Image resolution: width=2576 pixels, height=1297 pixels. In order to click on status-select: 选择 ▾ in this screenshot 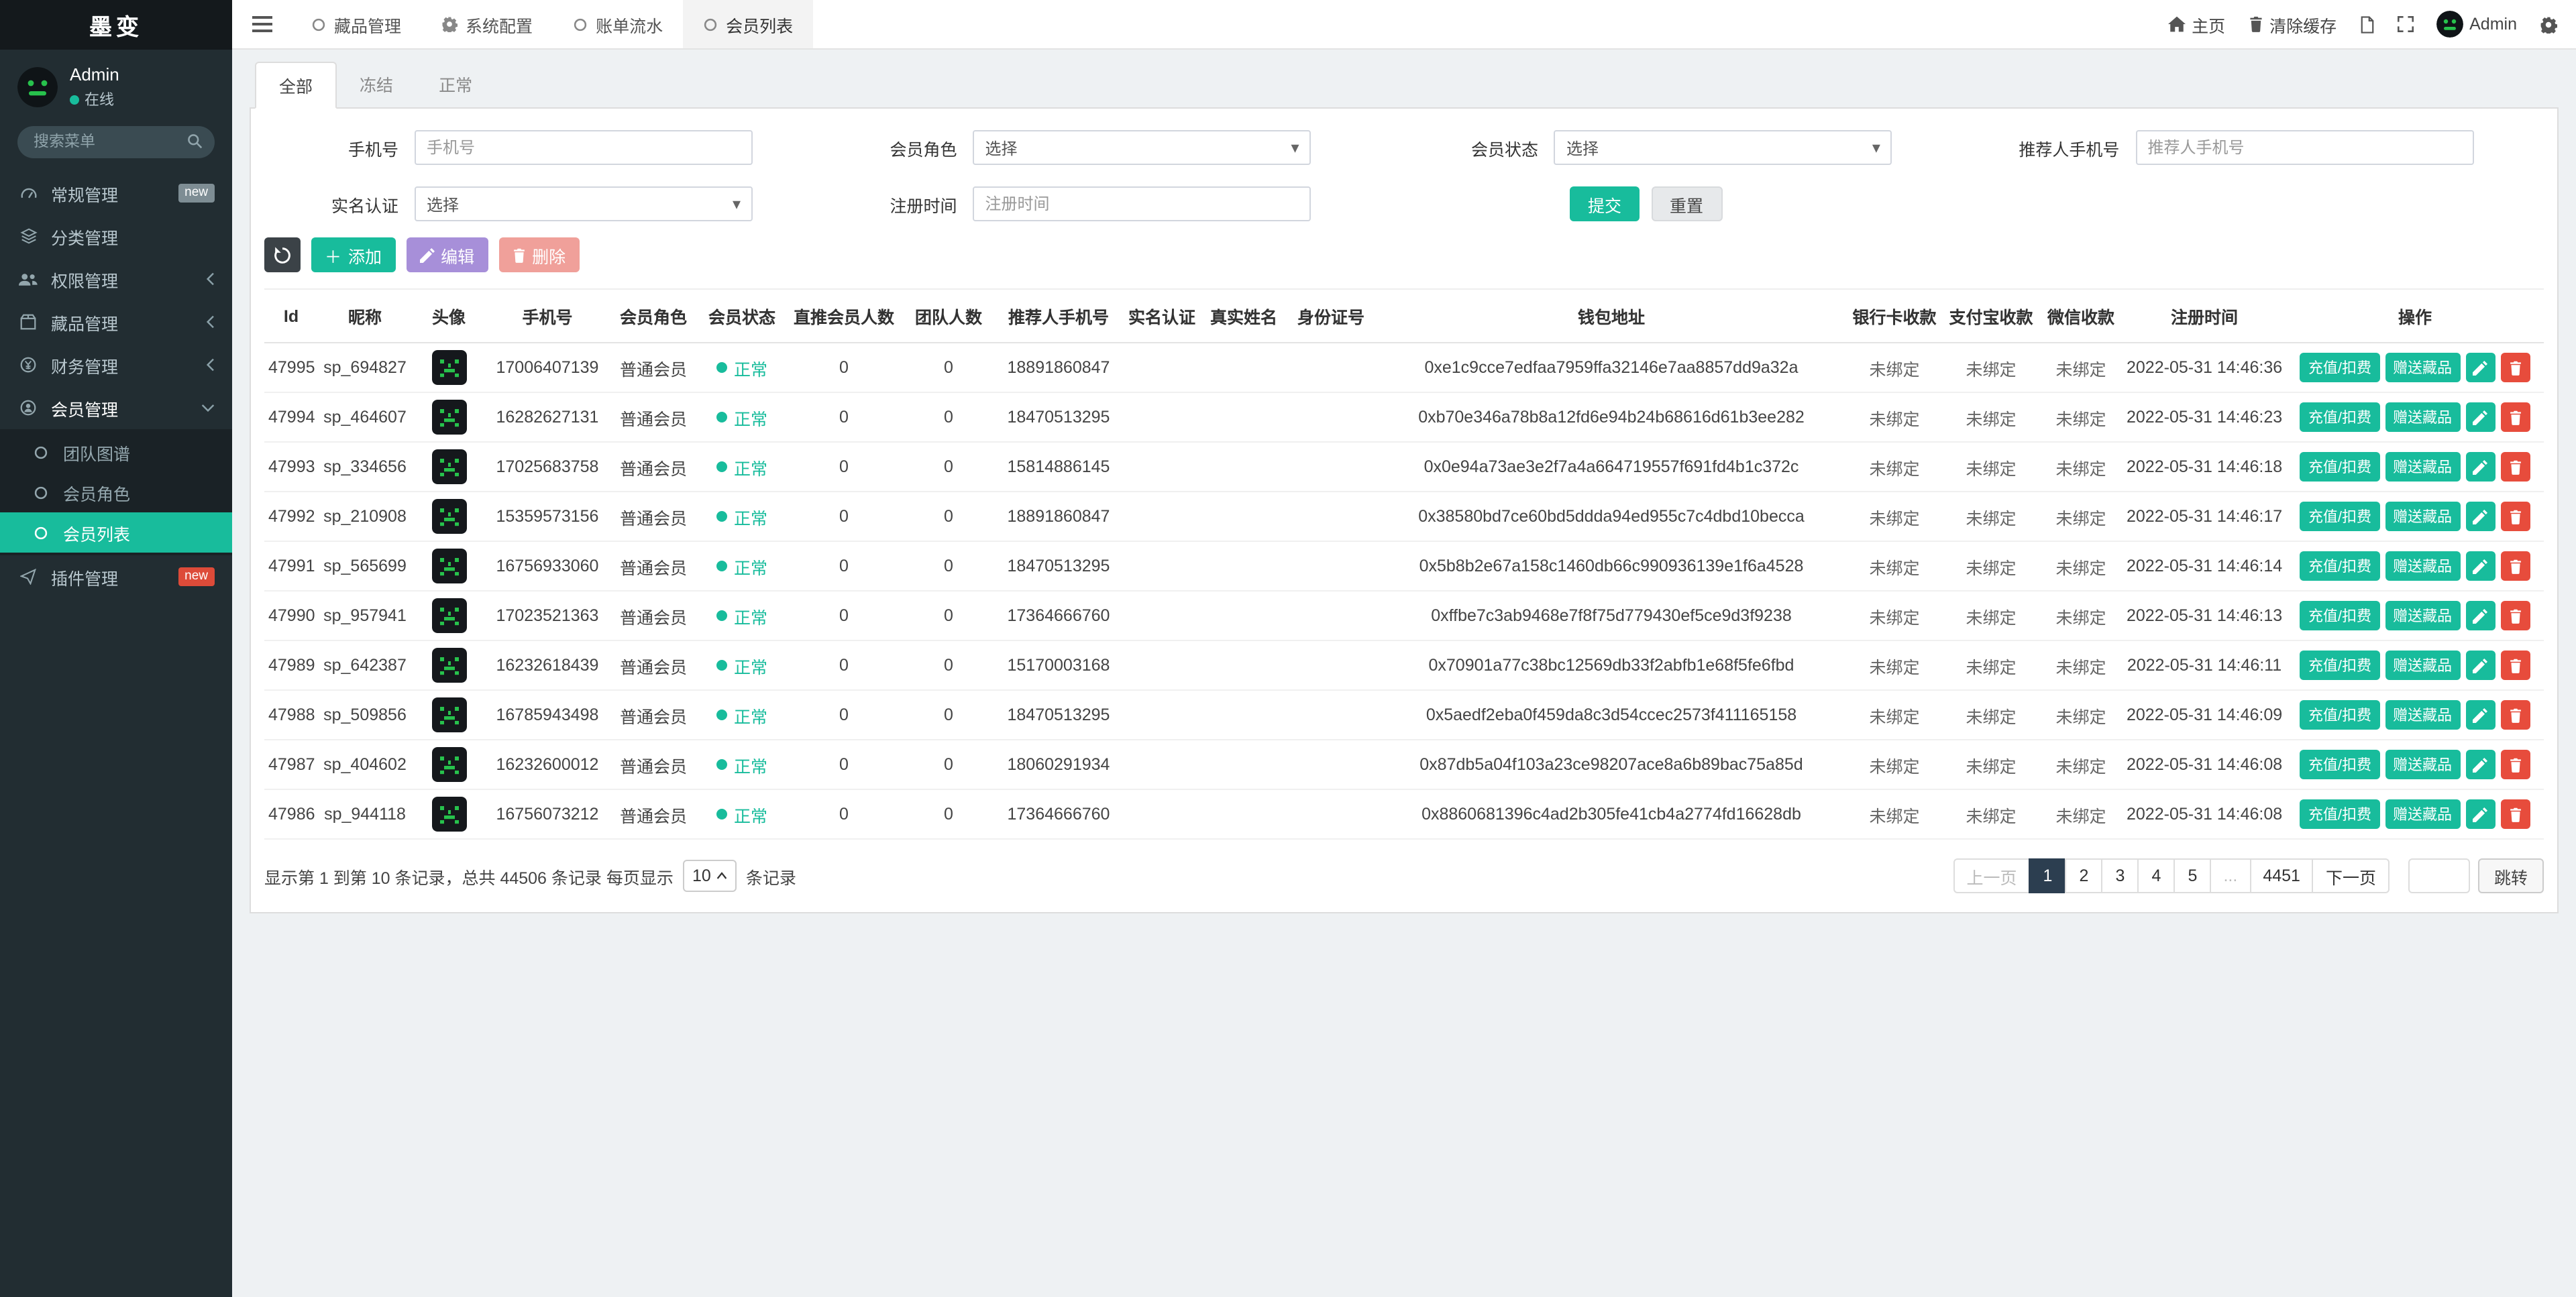, I will do `click(1723, 147)`.